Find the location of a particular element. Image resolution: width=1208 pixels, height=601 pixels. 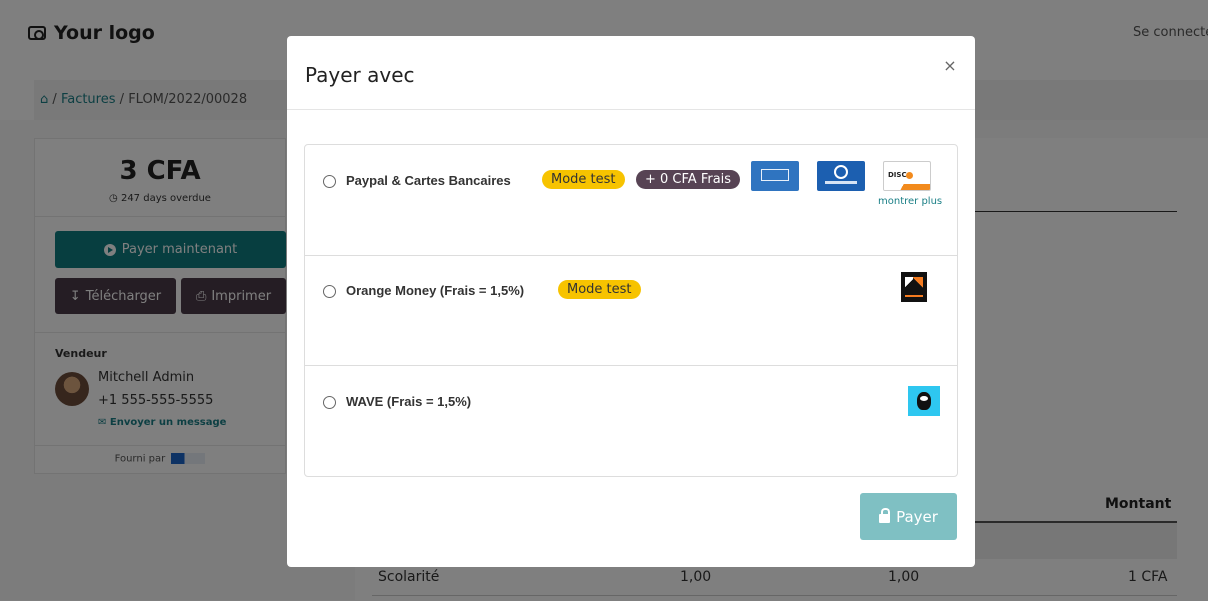

diners-club-card-icon is located at coordinates (841, 176).